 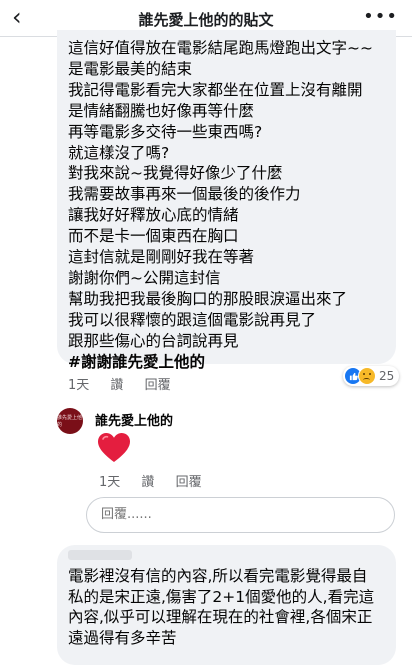 What do you see at coordinates (220, 617) in the screenshot?
I see `comment-line: 內容,似乎可以理解在現在的社會裡,各個宋正` at bounding box center [220, 617].